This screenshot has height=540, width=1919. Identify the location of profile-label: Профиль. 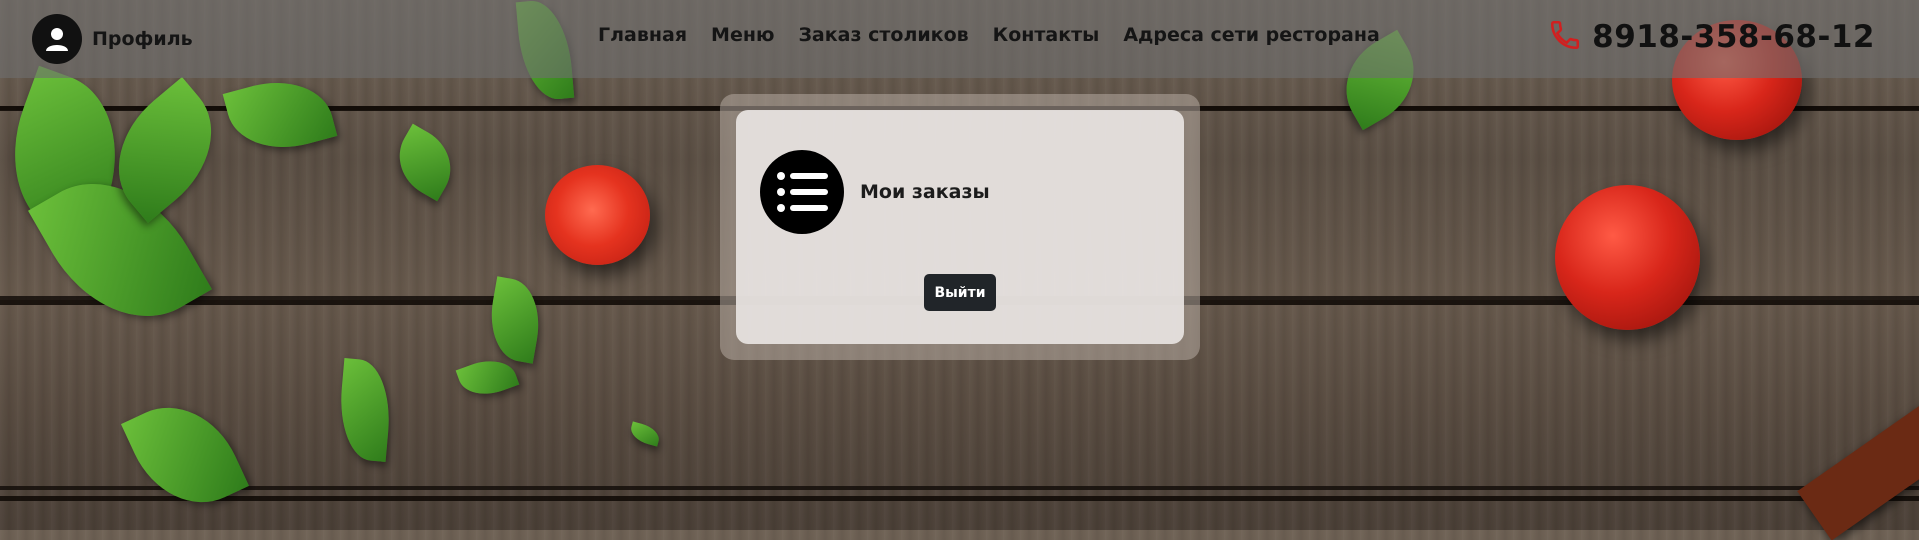
(142, 39).